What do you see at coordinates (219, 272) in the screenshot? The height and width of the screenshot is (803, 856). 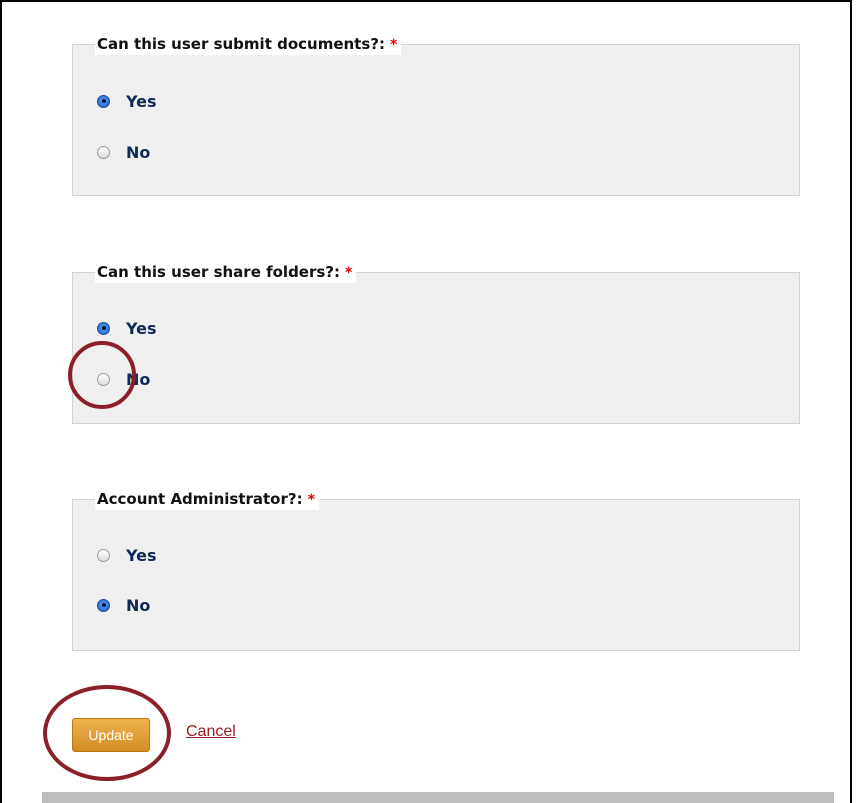 I see `legend-text: Can this user share folders?:` at bounding box center [219, 272].